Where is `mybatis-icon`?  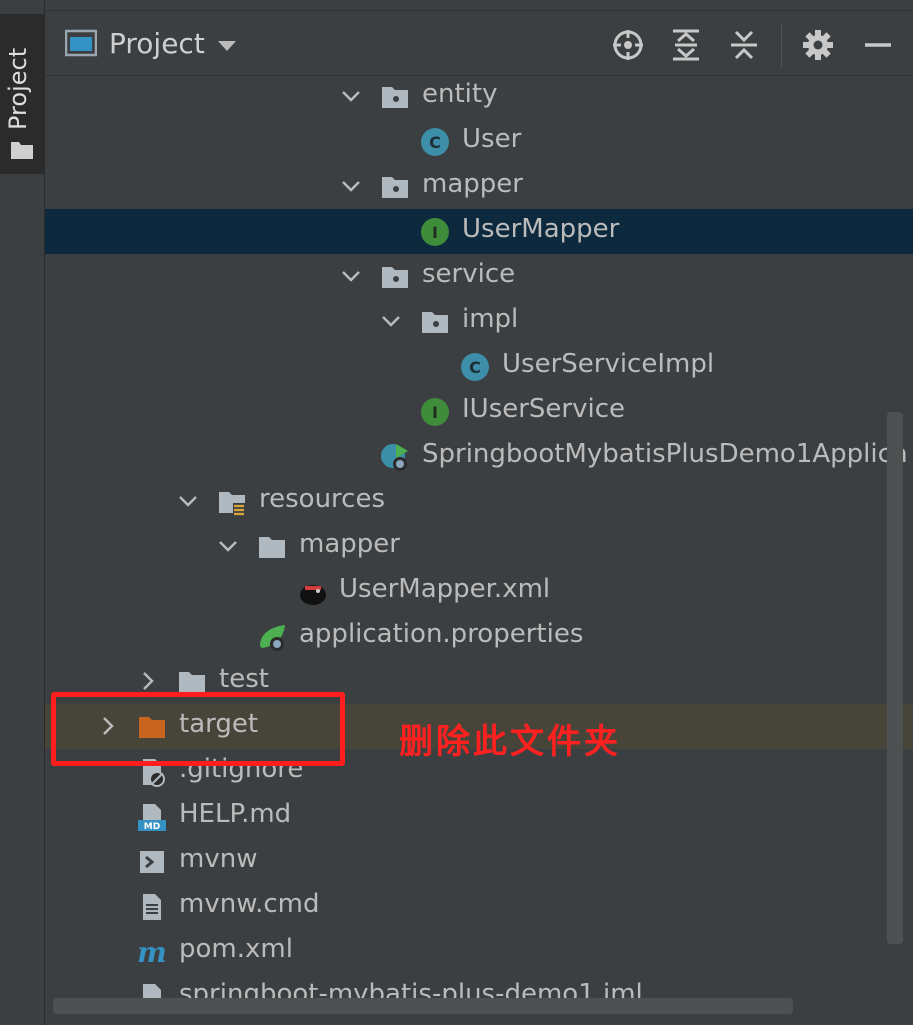
mybatis-icon is located at coordinates (313, 595).